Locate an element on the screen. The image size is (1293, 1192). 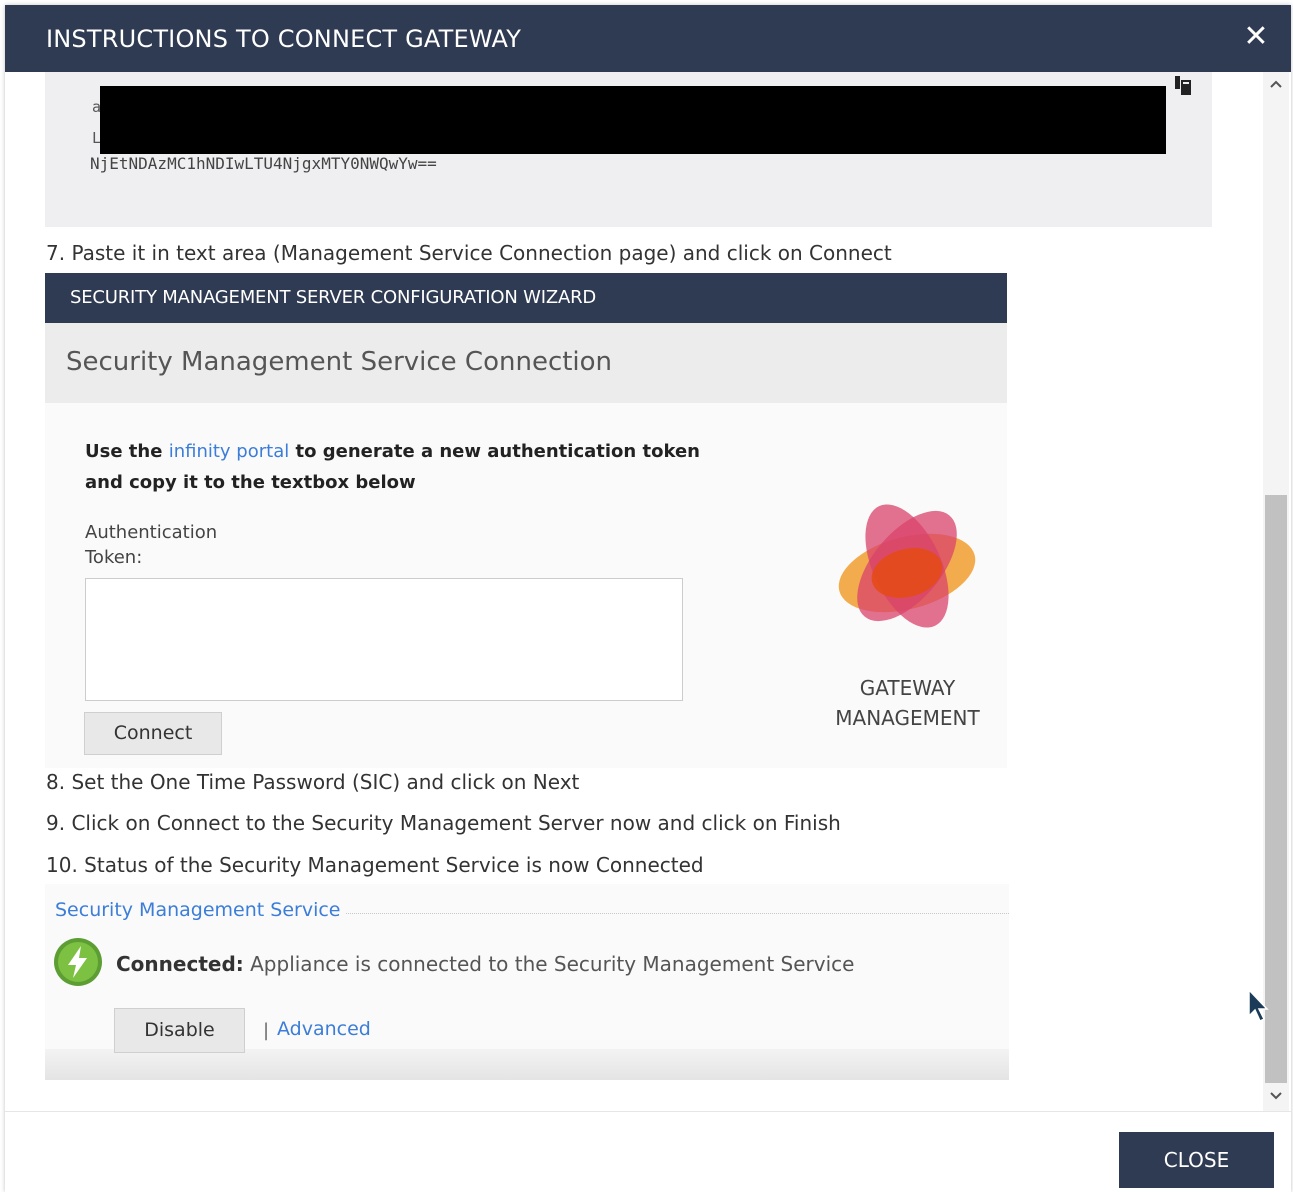
wizard-desc-before: Use the is located at coordinates (127, 451).